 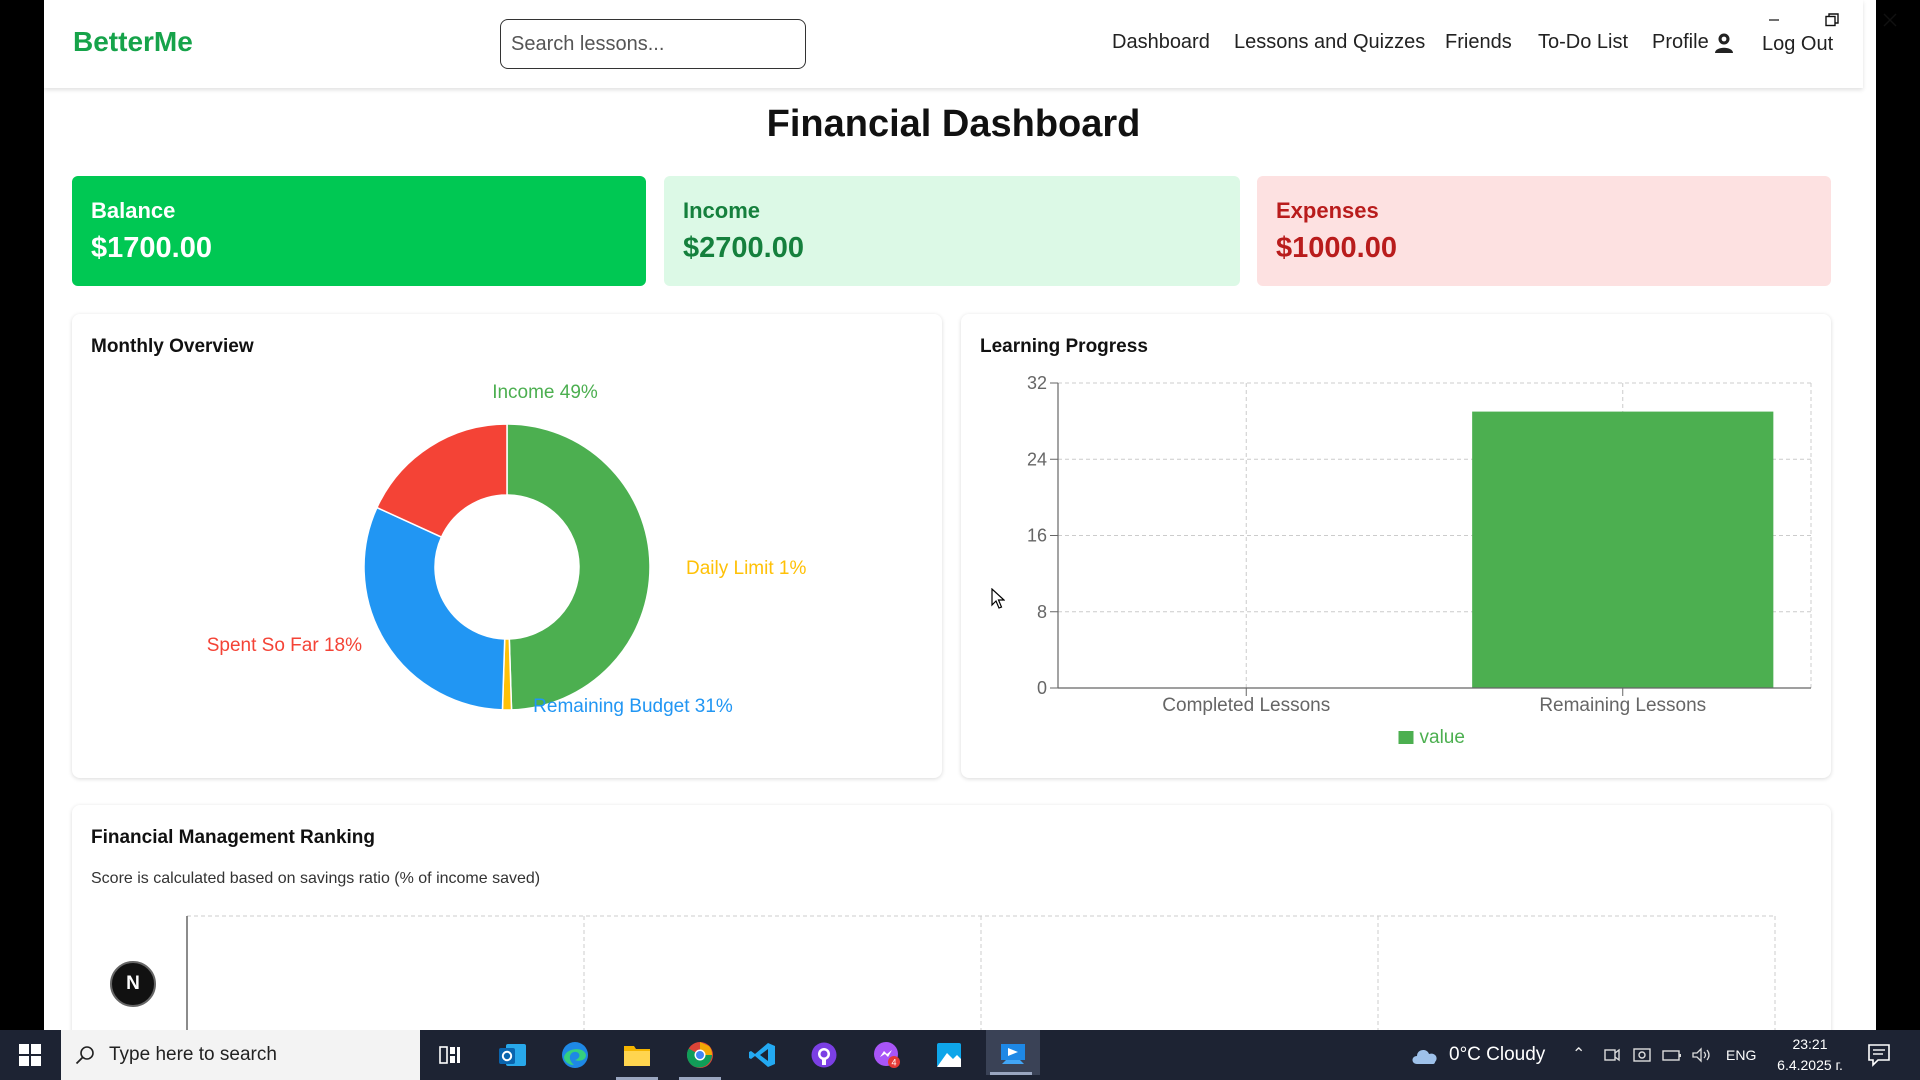 I want to click on restore-icon, so click(x=1832, y=20).